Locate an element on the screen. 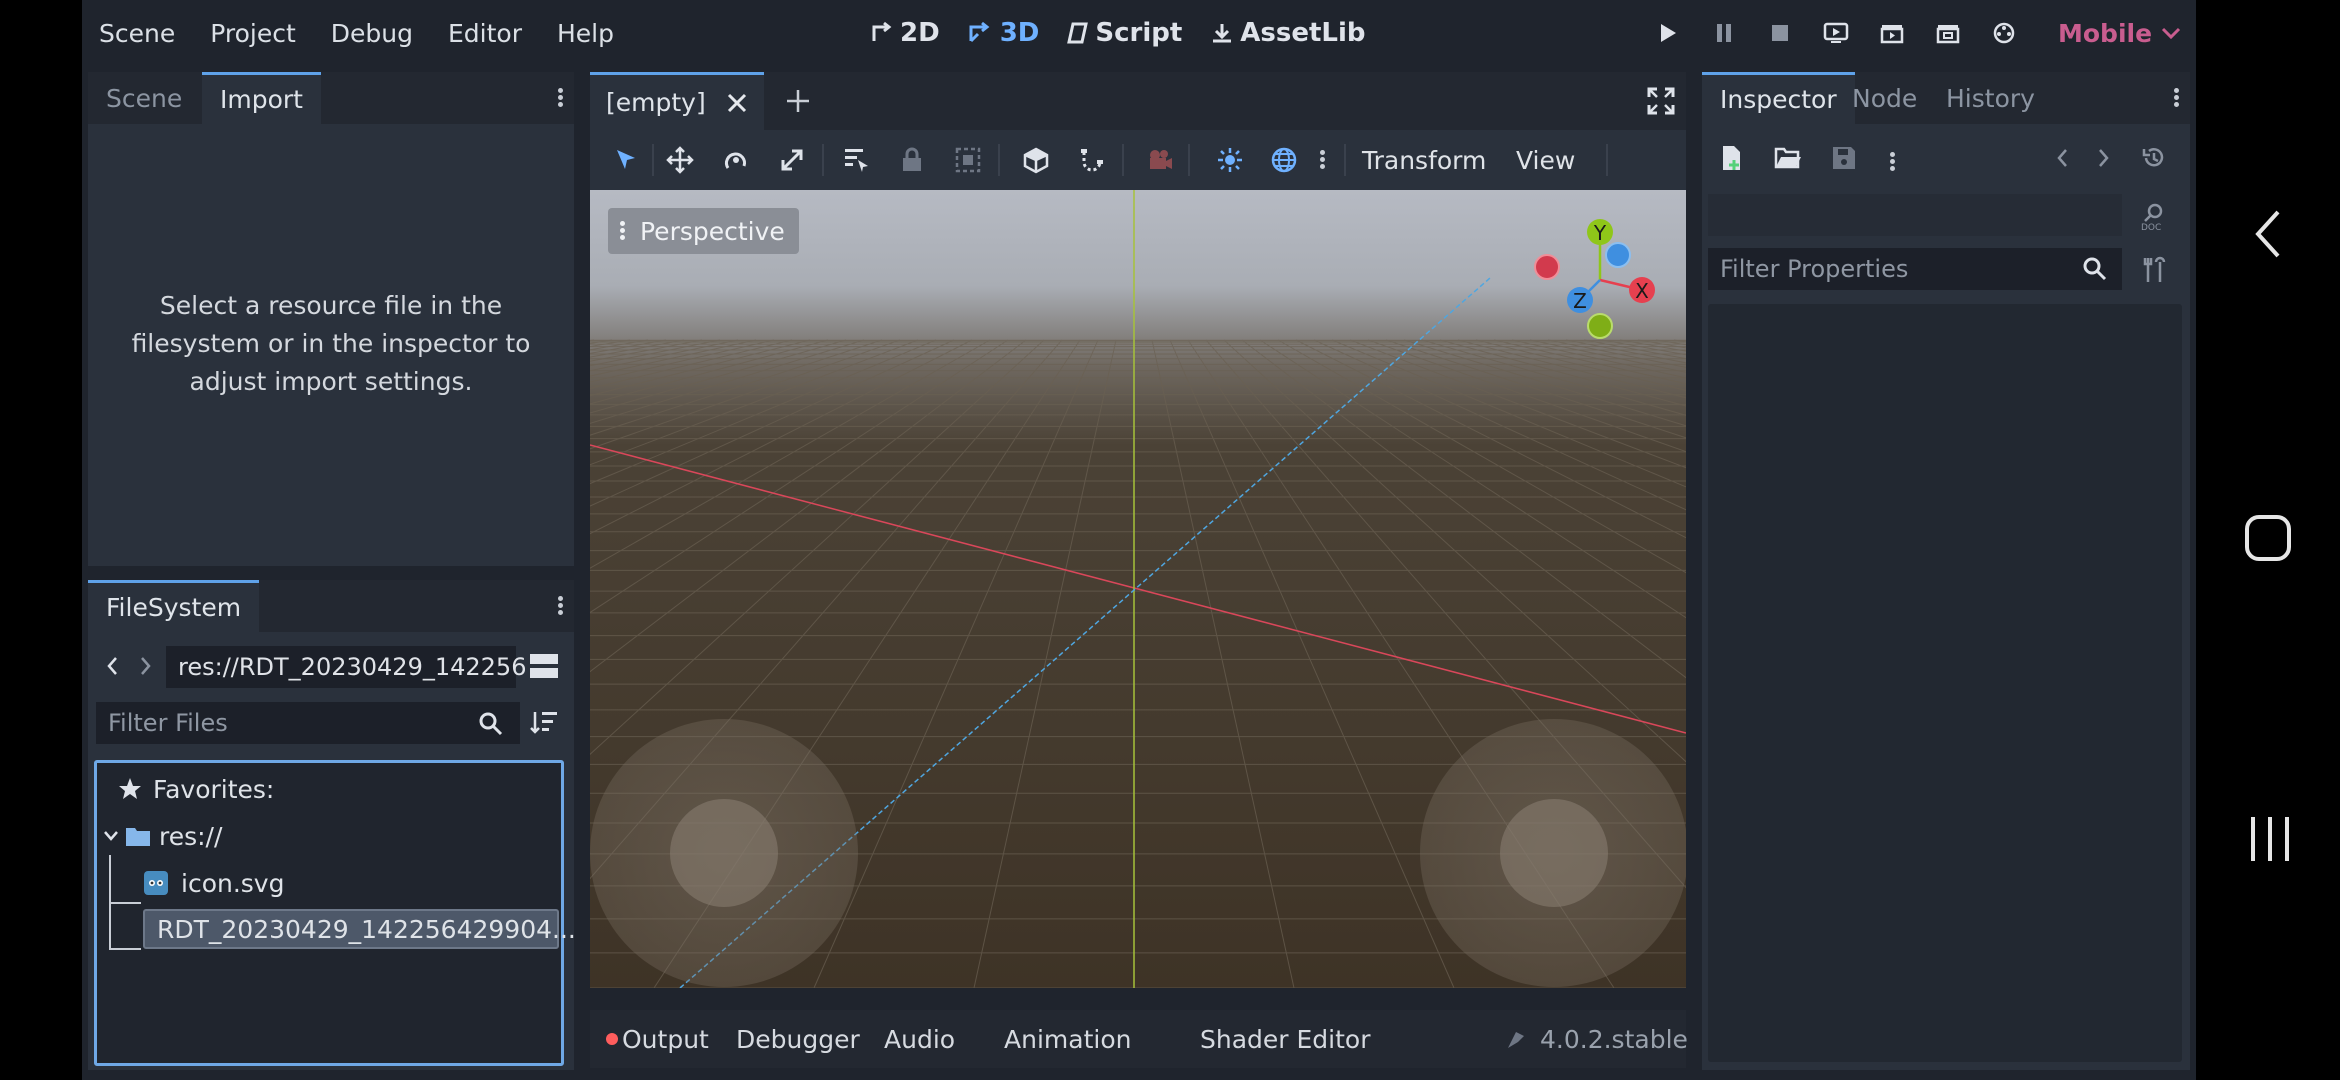 This screenshot has height=1080, width=2340. file-row-icon-svg: icon.svg is located at coordinates (213, 883).